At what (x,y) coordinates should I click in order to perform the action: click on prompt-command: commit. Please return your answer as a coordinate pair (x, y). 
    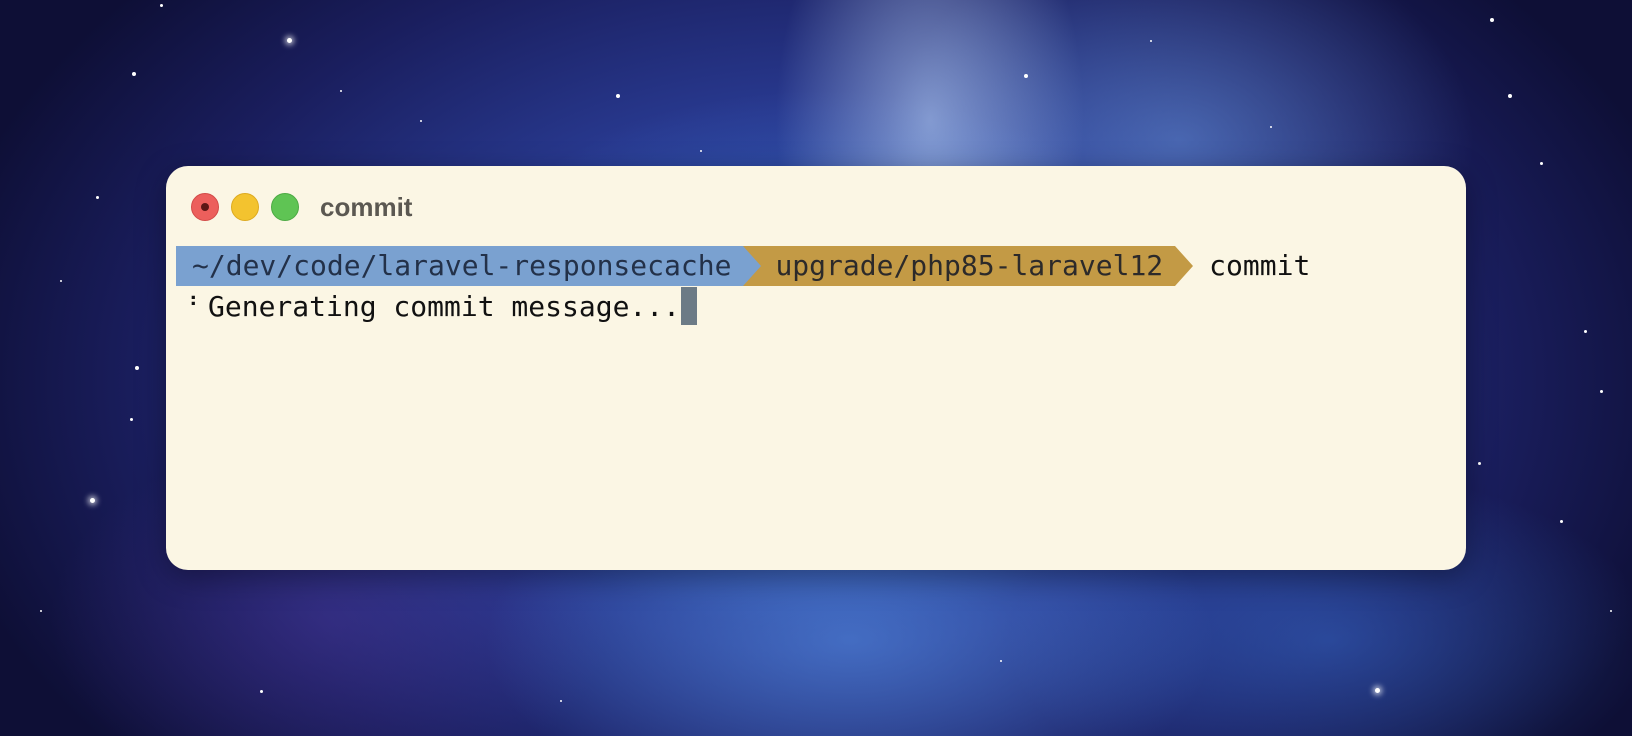
    Looking at the image, I should click on (1260, 265).